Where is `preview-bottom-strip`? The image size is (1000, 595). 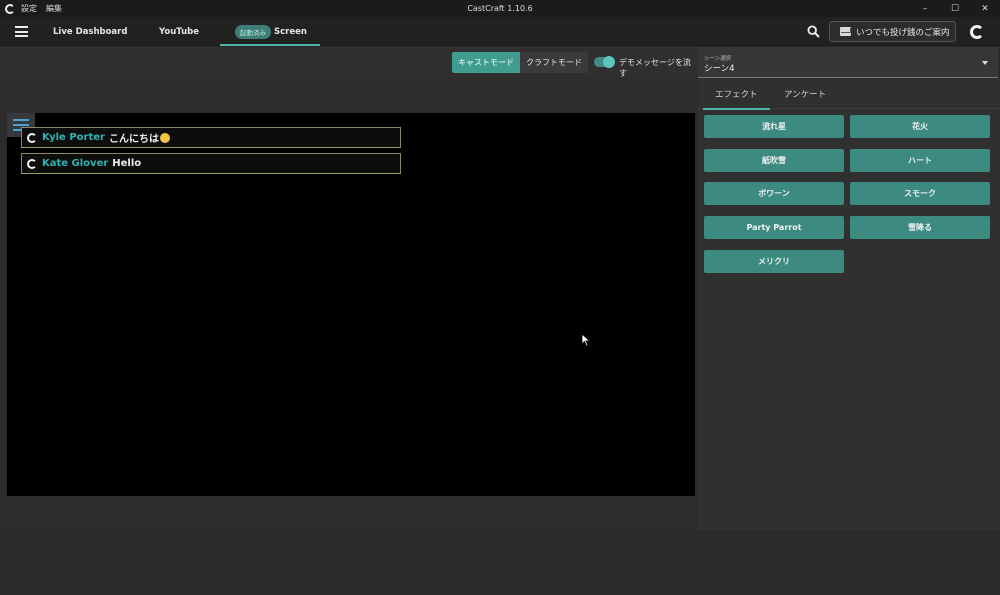 preview-bottom-strip is located at coordinates (349, 513).